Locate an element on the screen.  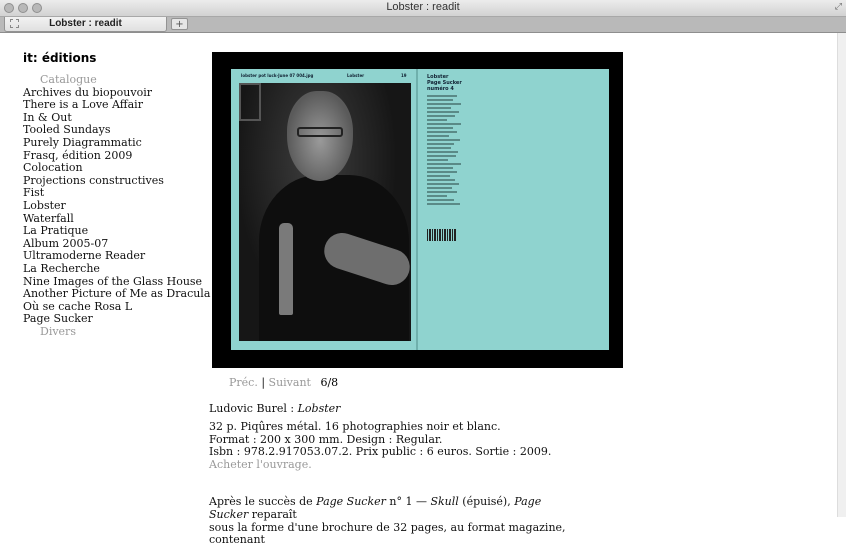
nav-item: There is a Love Affair is located at coordinates (116, 105).